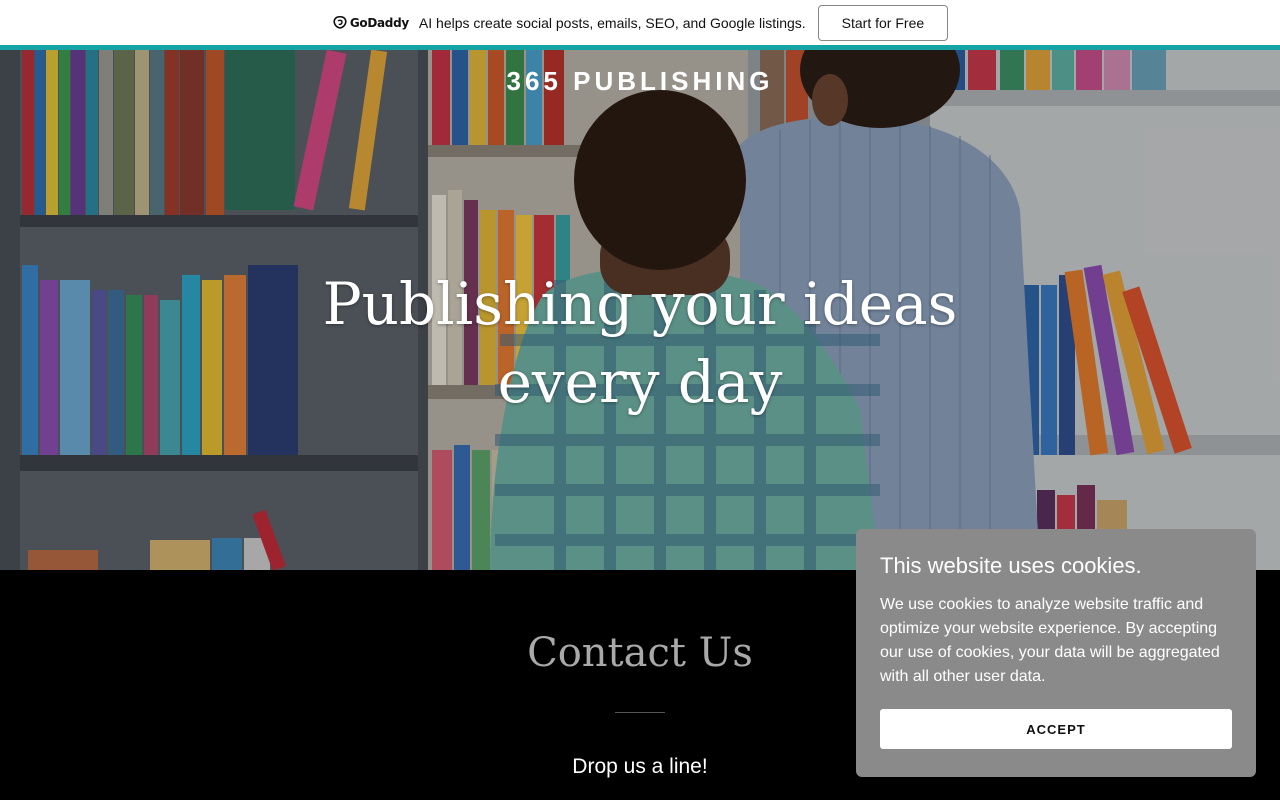 The width and height of the screenshot is (1280, 800). I want to click on godaddy-logo: GoDaddy, so click(370, 22).